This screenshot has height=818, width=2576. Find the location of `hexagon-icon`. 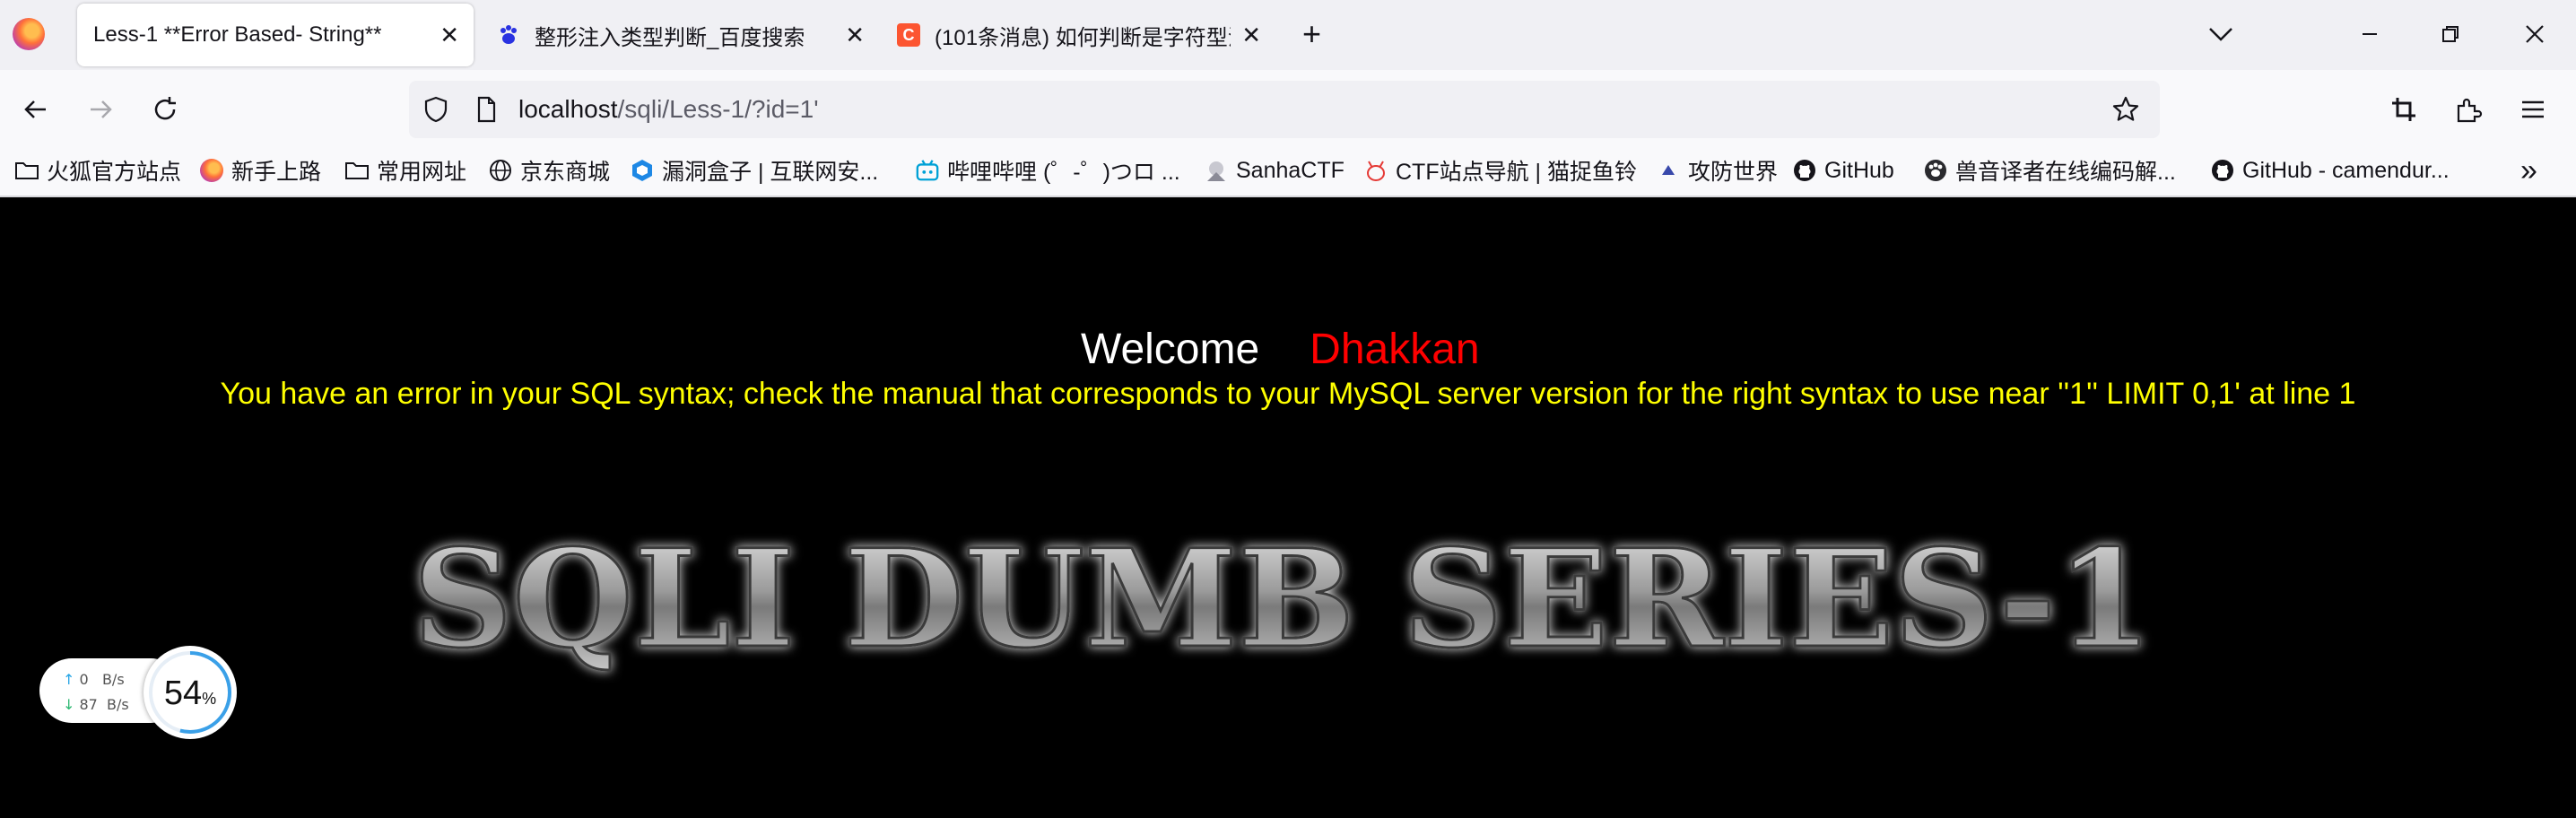

hexagon-icon is located at coordinates (642, 170).